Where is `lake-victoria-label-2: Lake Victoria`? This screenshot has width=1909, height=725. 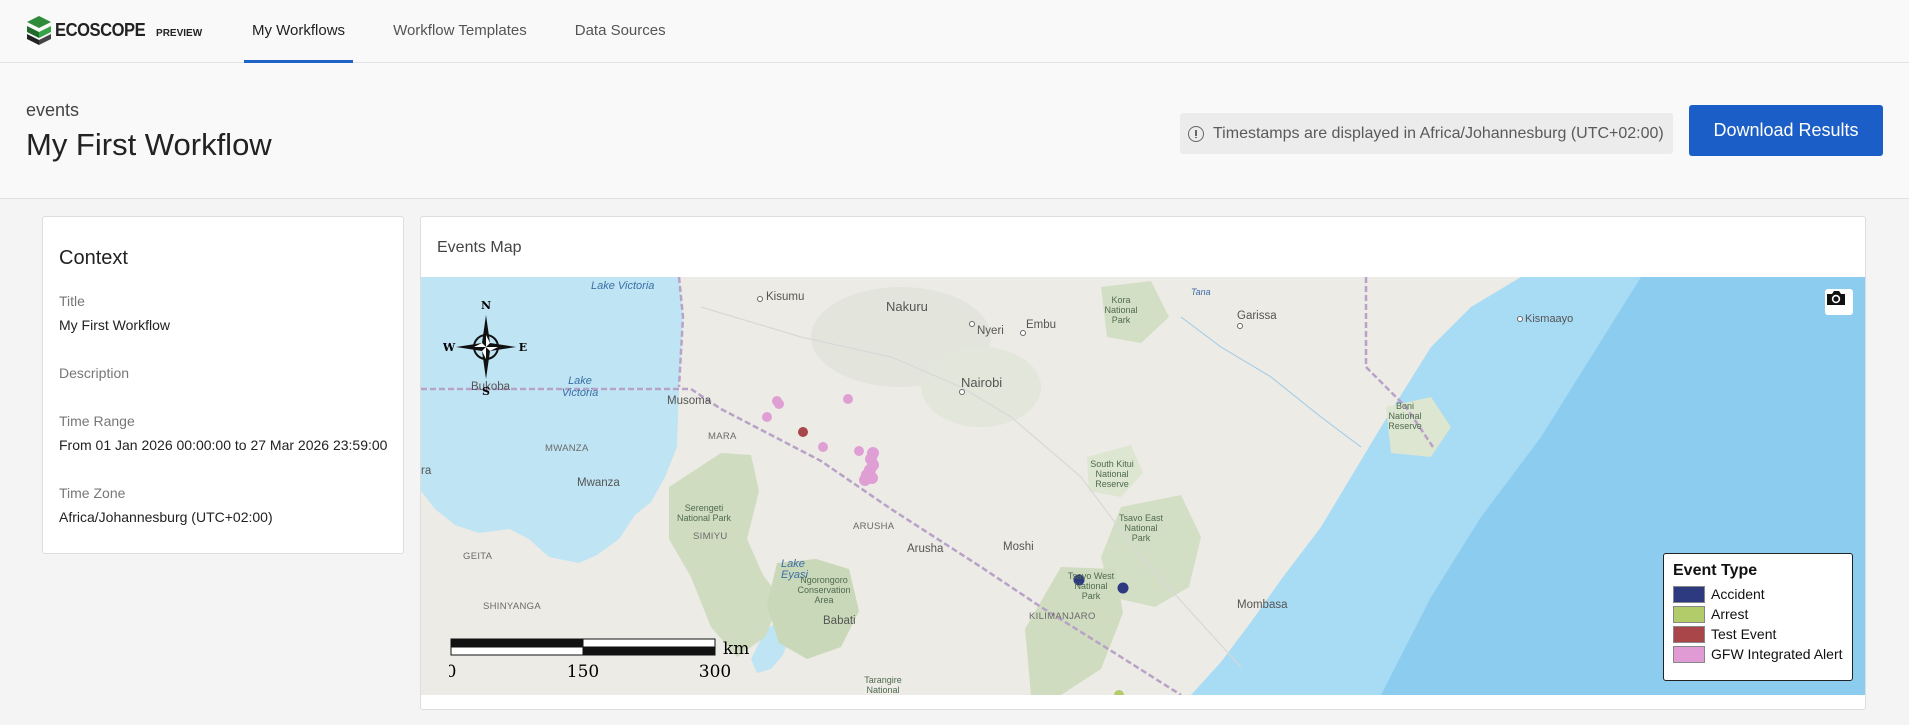
lake-victoria-label-2: Lake Victoria is located at coordinates (580, 387).